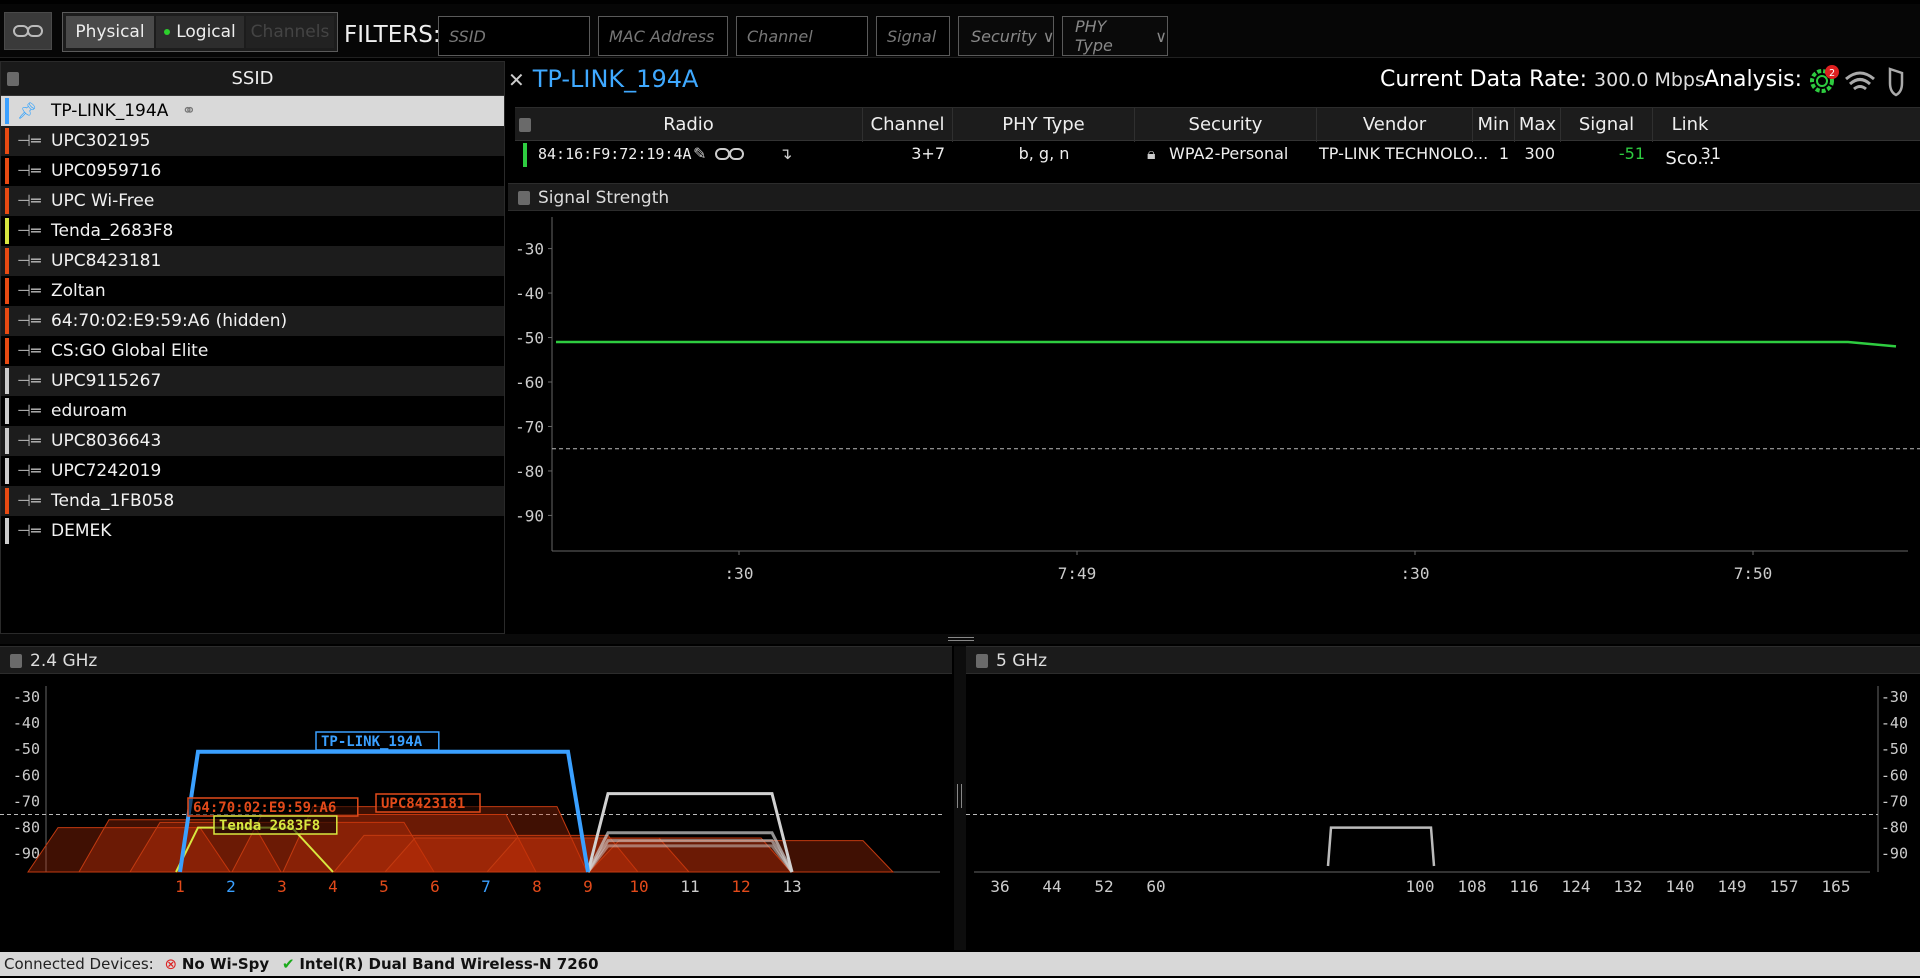 The width and height of the screenshot is (1920, 978). I want to click on ssid-name: UPC302195, so click(101, 141).